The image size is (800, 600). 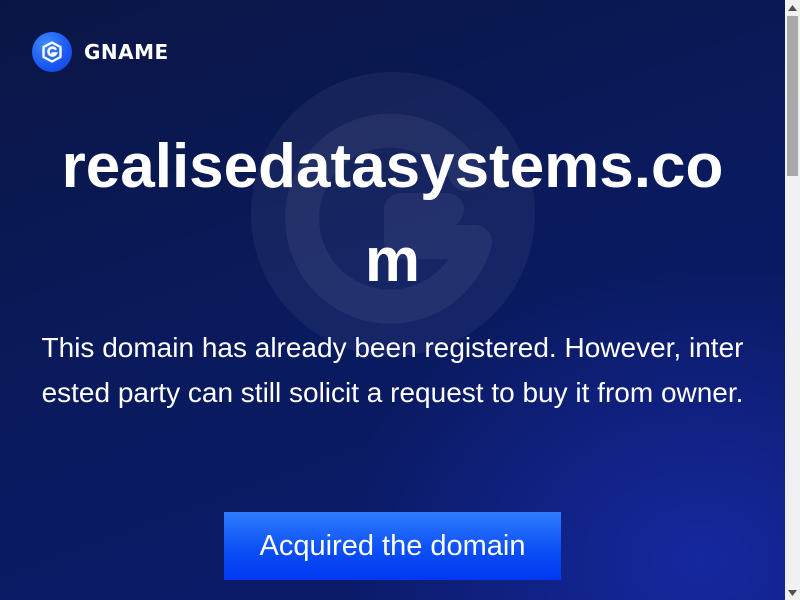 What do you see at coordinates (126, 52) in the screenshot?
I see `brand-name: GNAME` at bounding box center [126, 52].